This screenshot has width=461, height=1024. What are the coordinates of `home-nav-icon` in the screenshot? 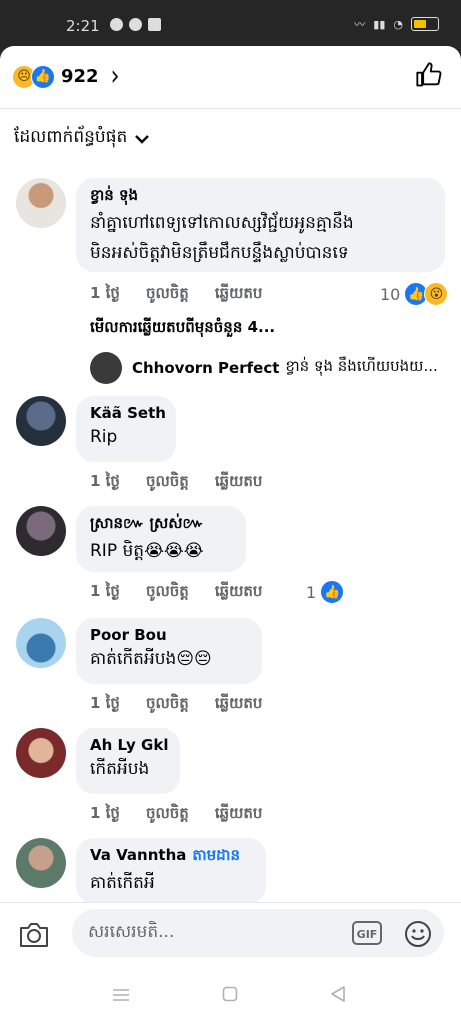 It's located at (230, 994).